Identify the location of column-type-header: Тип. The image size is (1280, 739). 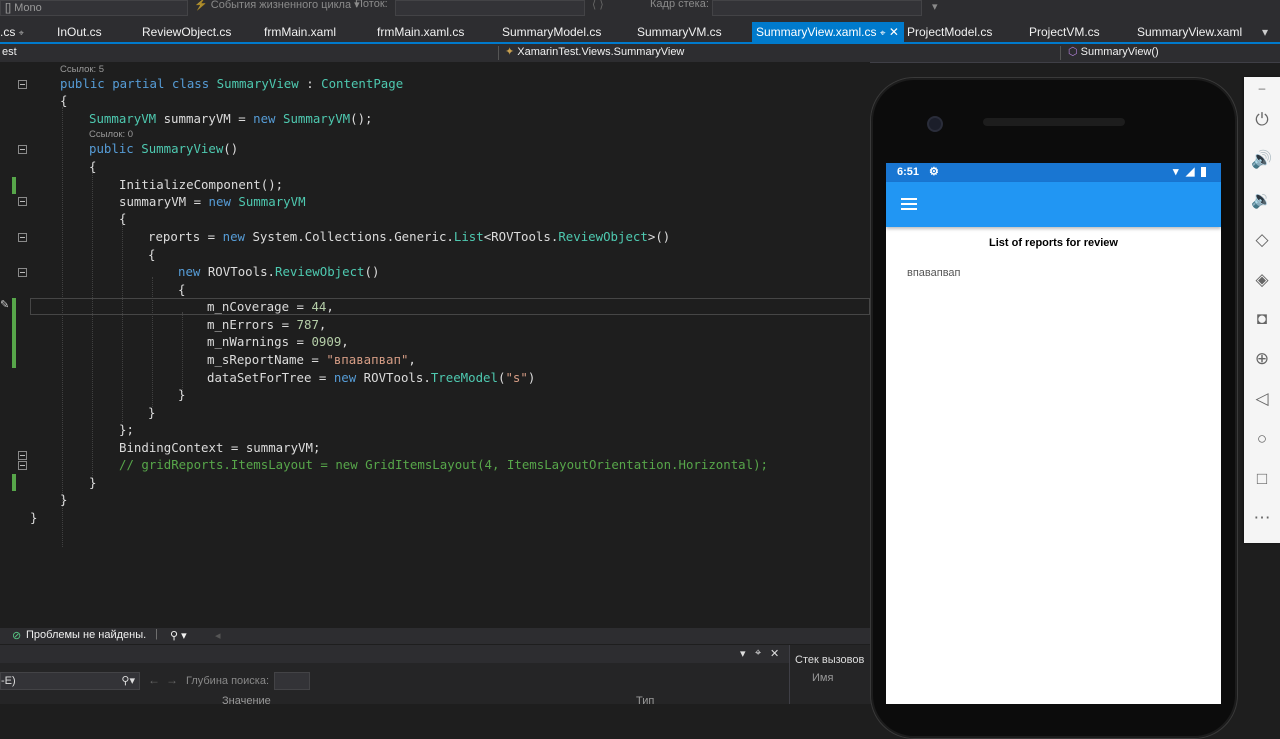
(645, 701).